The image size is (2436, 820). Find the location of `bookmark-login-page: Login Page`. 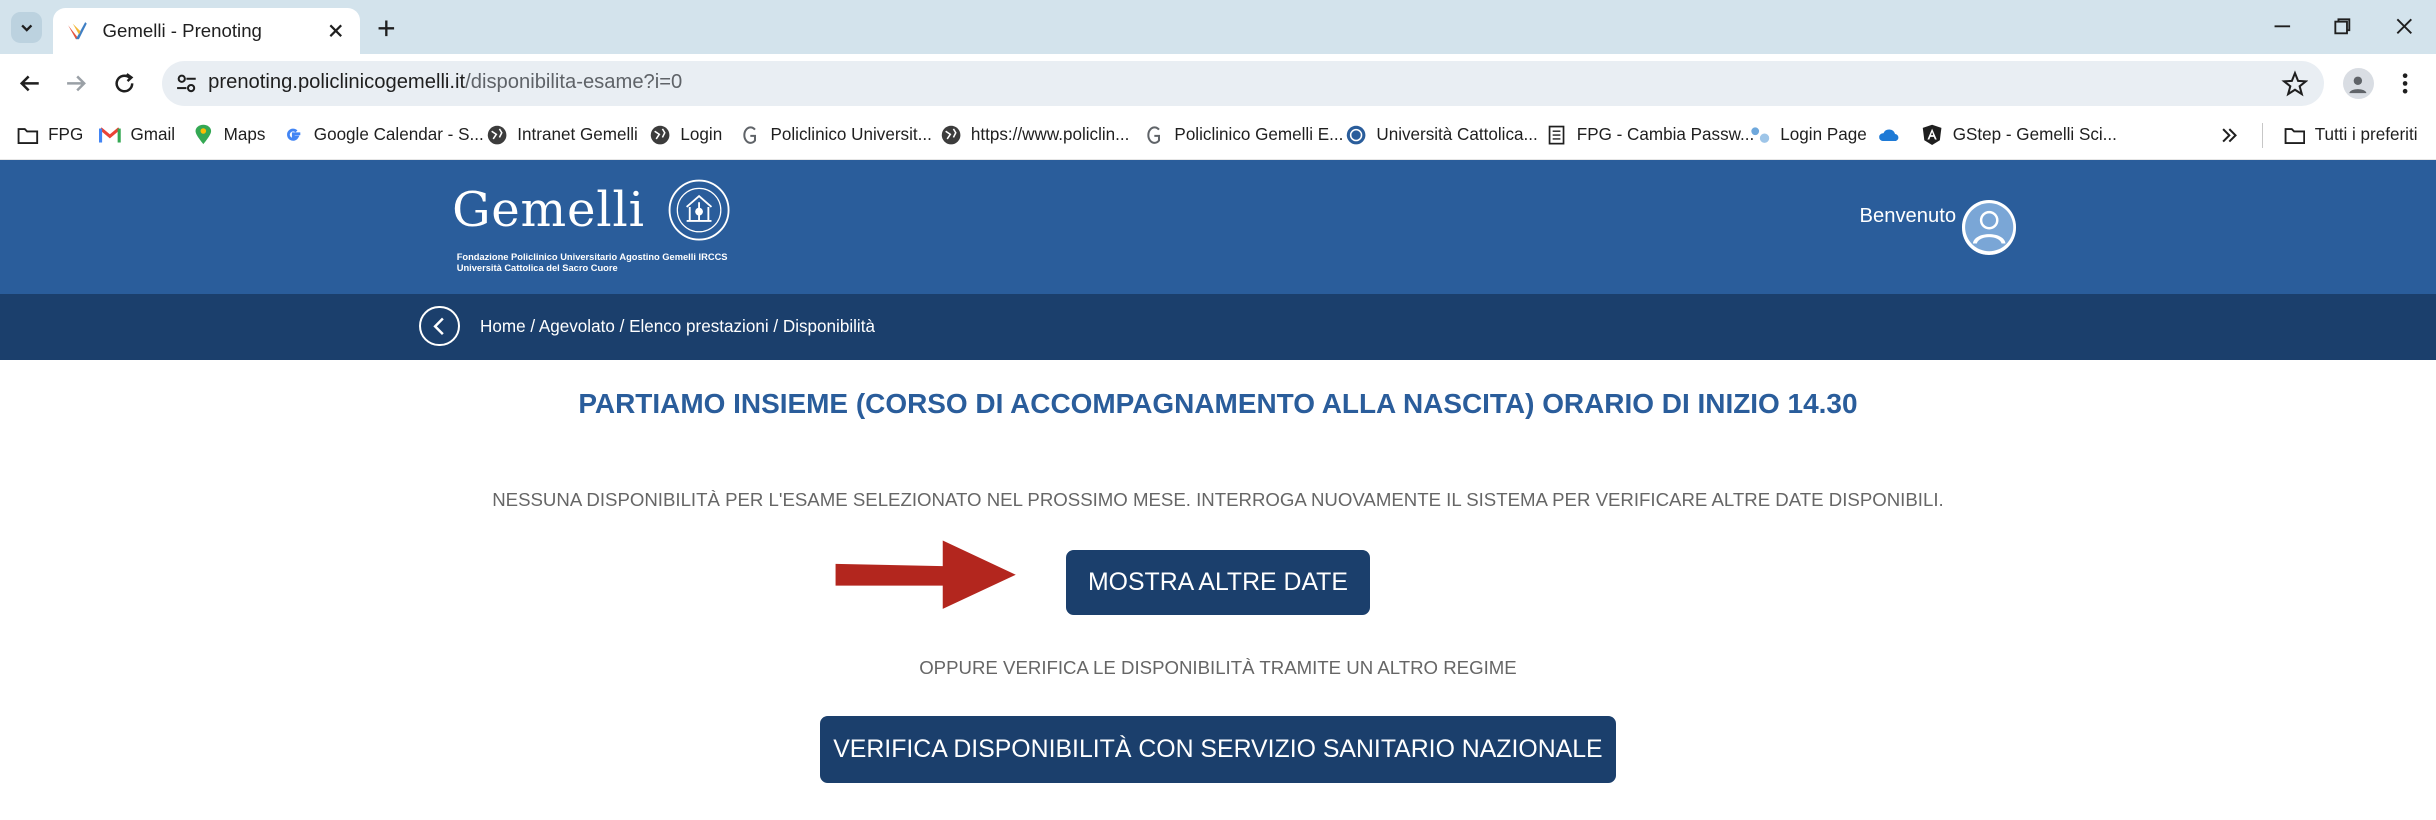

bookmark-login-page: Login Page is located at coordinates (1808, 135).